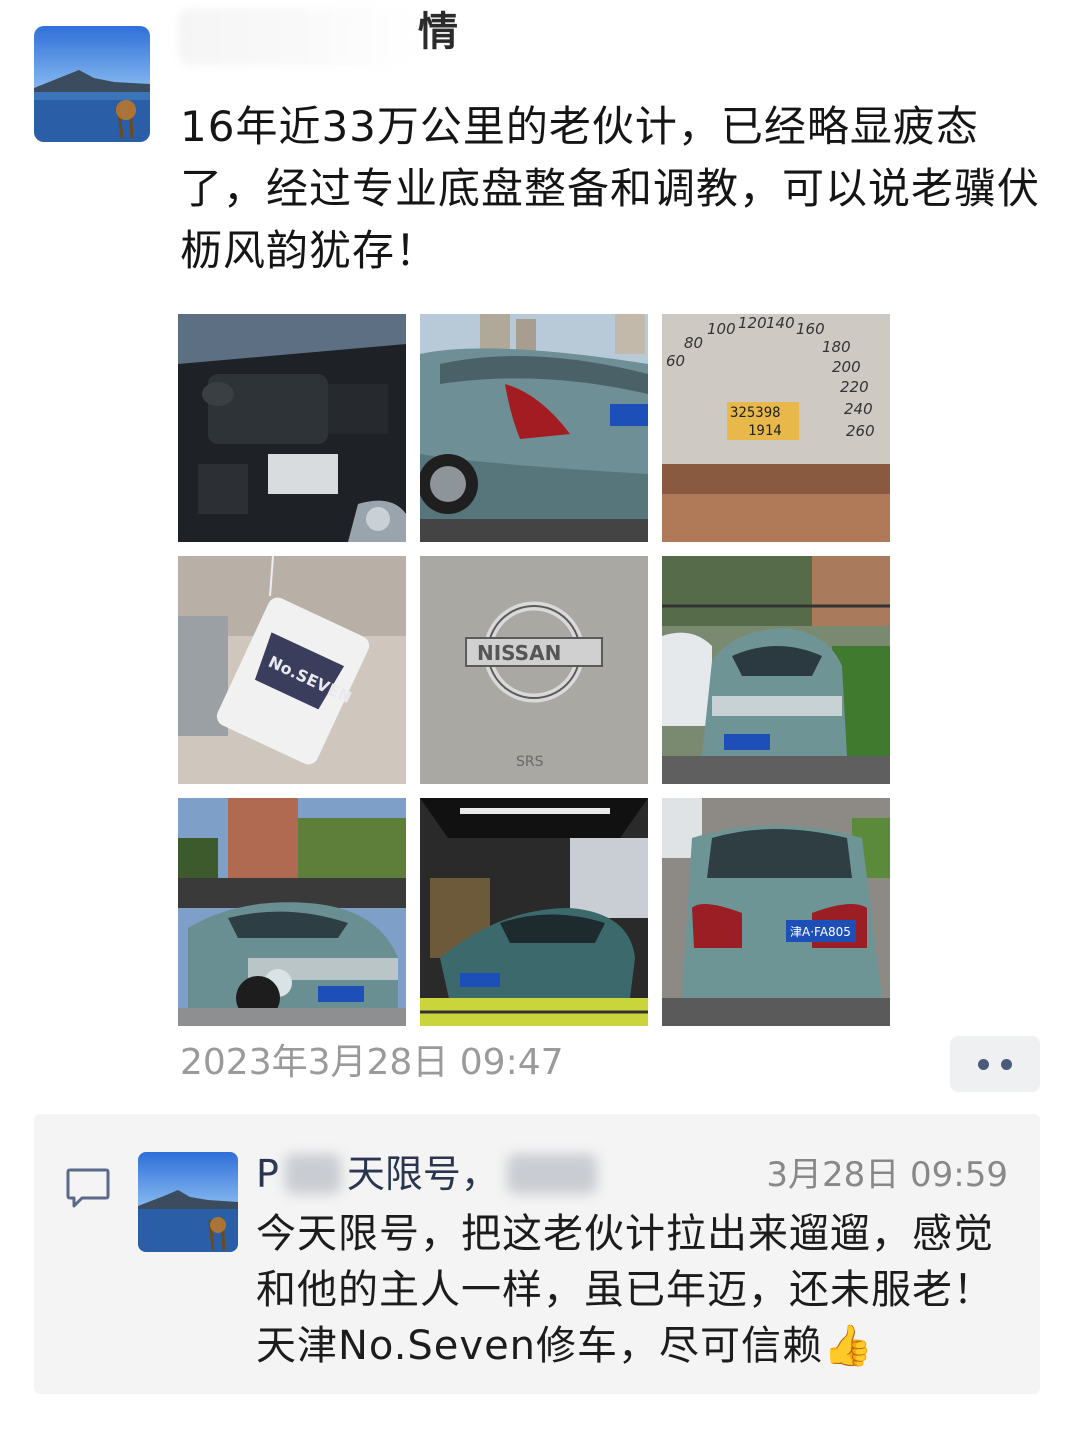  I want to click on svg-text: 60, so click(675, 361).